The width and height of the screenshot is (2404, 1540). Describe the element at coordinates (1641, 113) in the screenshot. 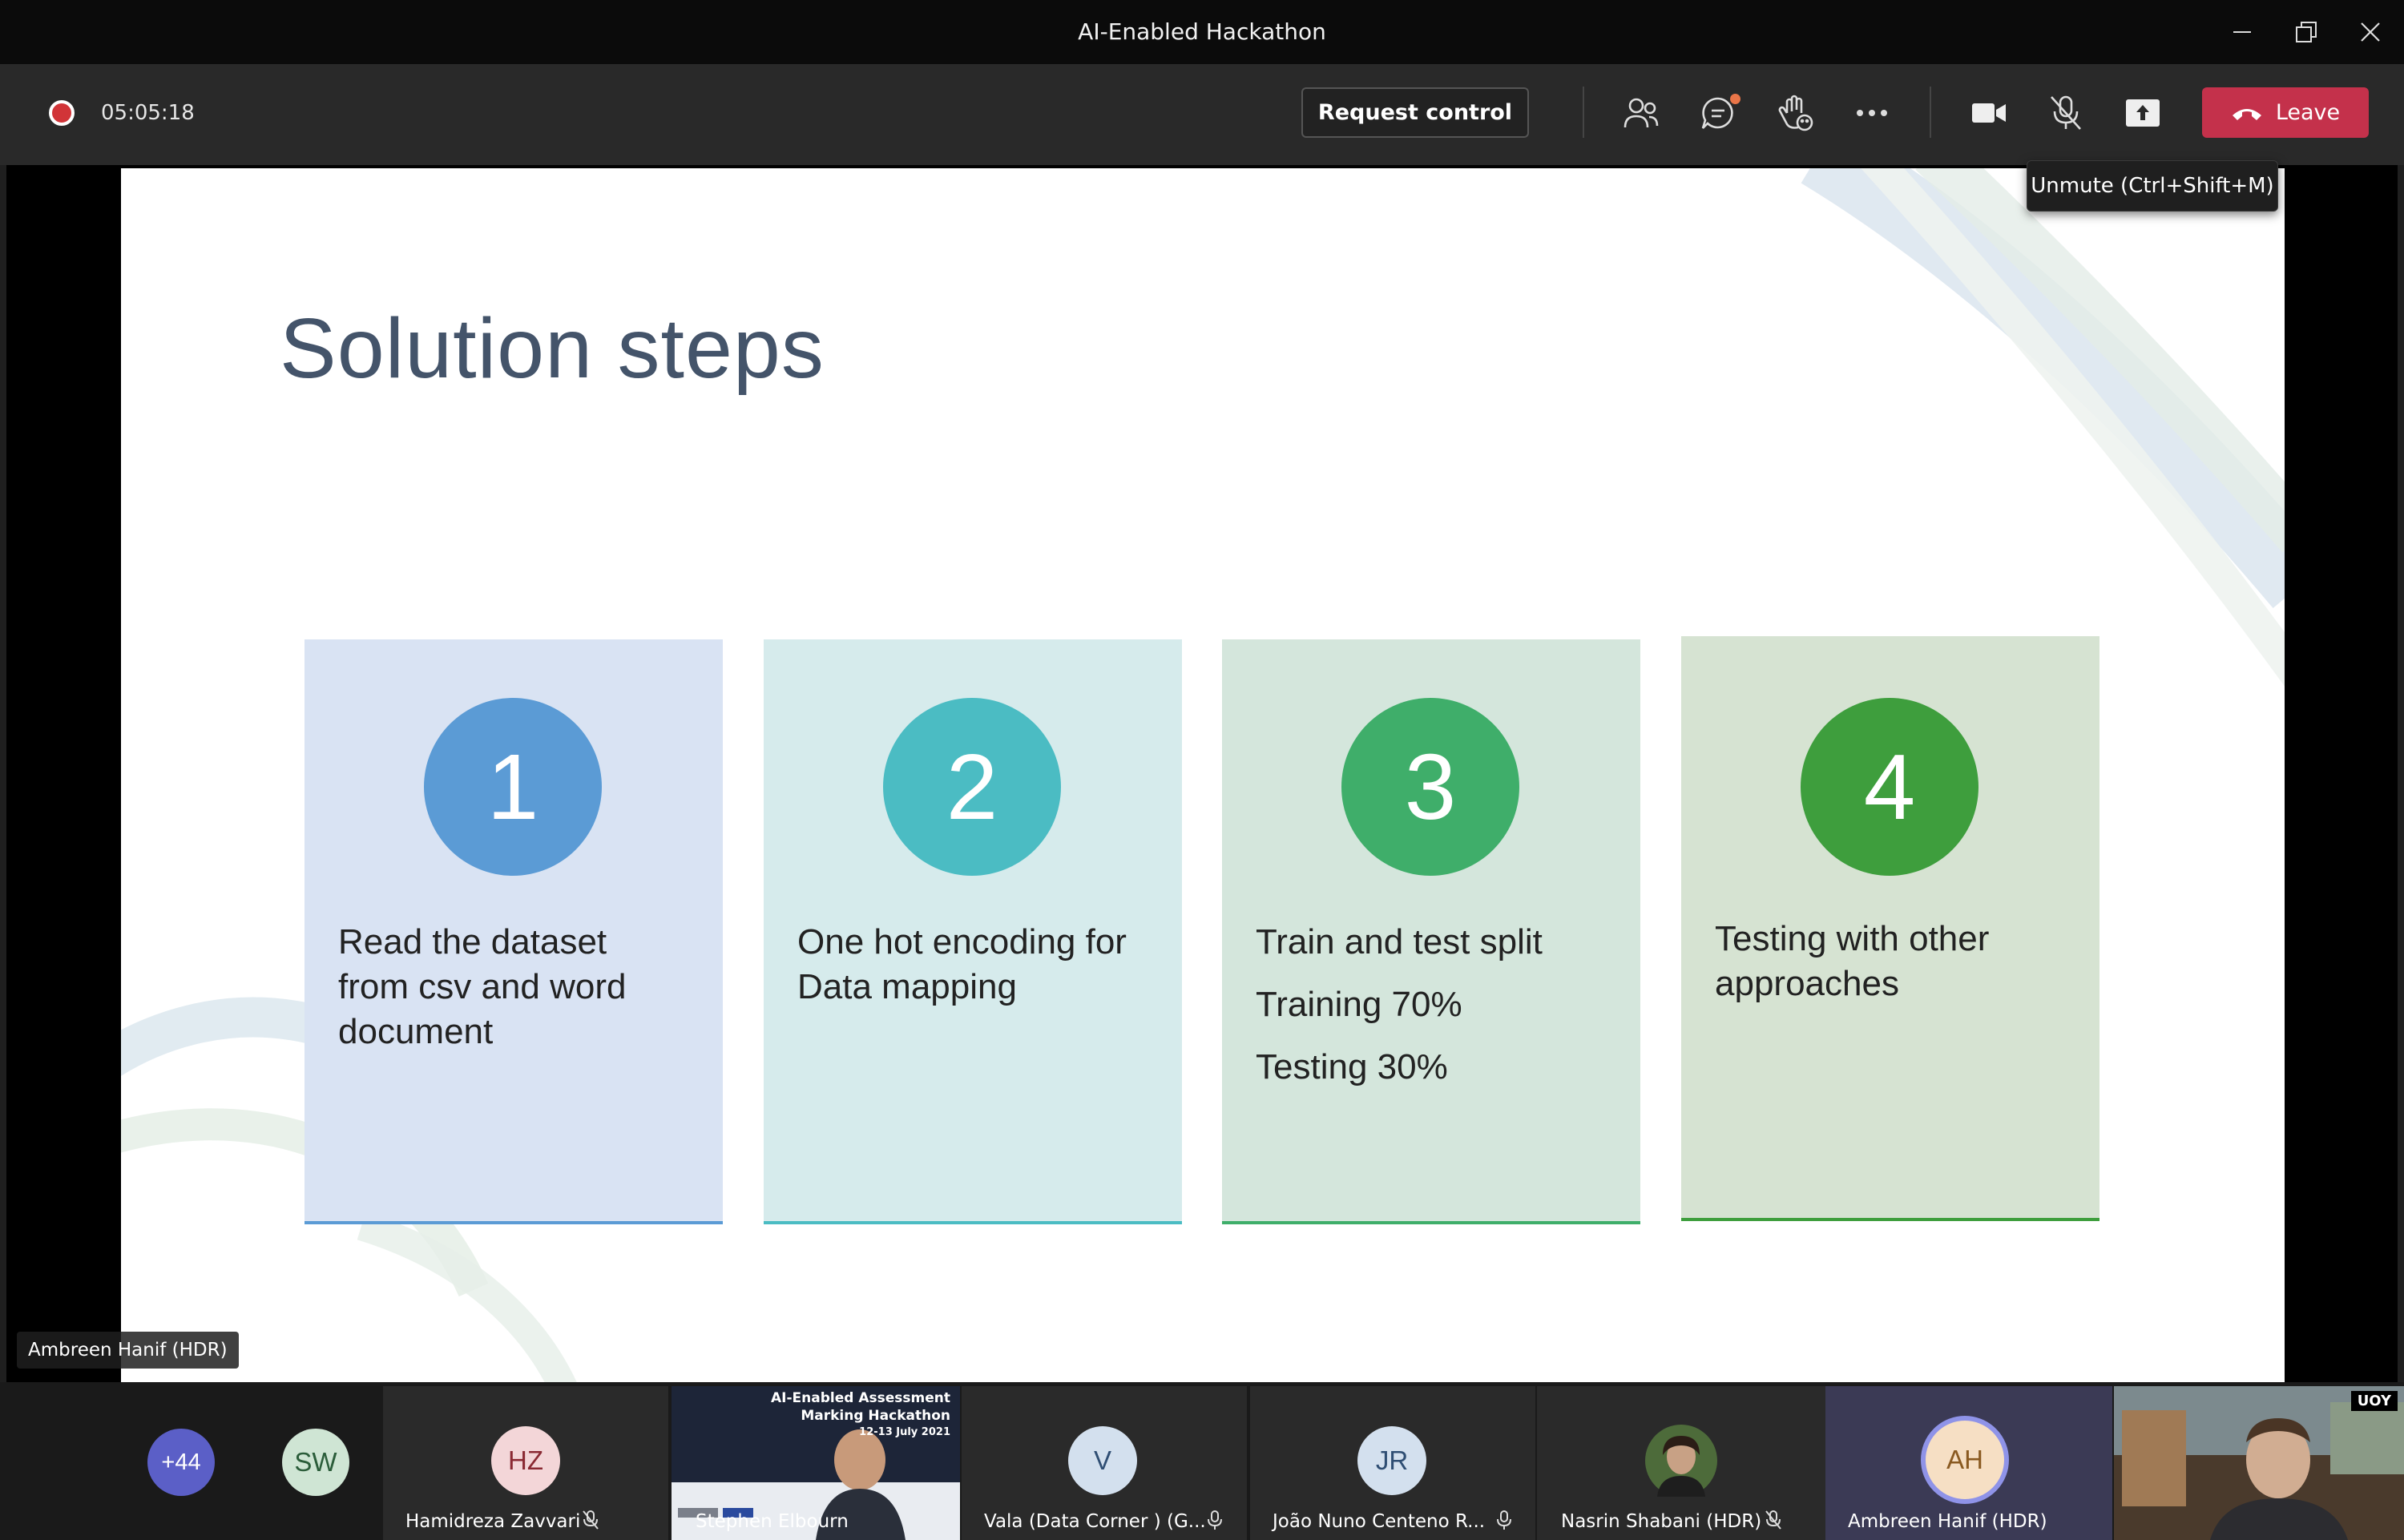

I see `people-icon` at that location.